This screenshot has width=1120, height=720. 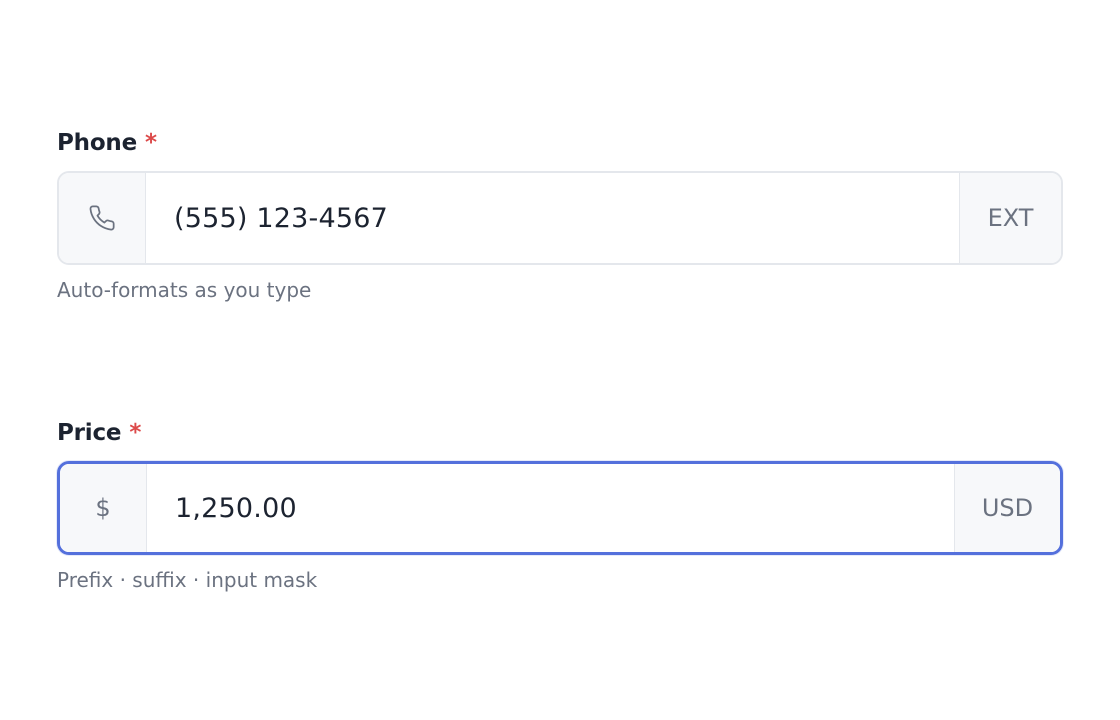 I want to click on phone-ext-suffix: EXT, so click(x=1010, y=218).